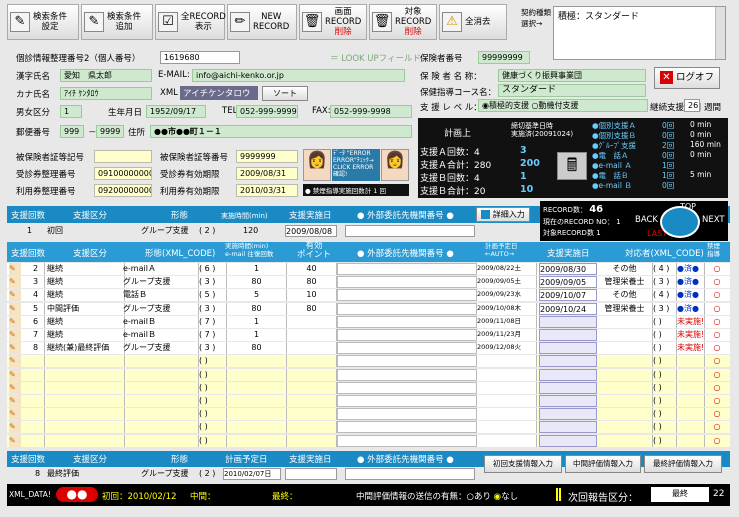  What do you see at coordinates (285, 93) in the screenshot?
I see `sort-button: ソート` at bounding box center [285, 93].